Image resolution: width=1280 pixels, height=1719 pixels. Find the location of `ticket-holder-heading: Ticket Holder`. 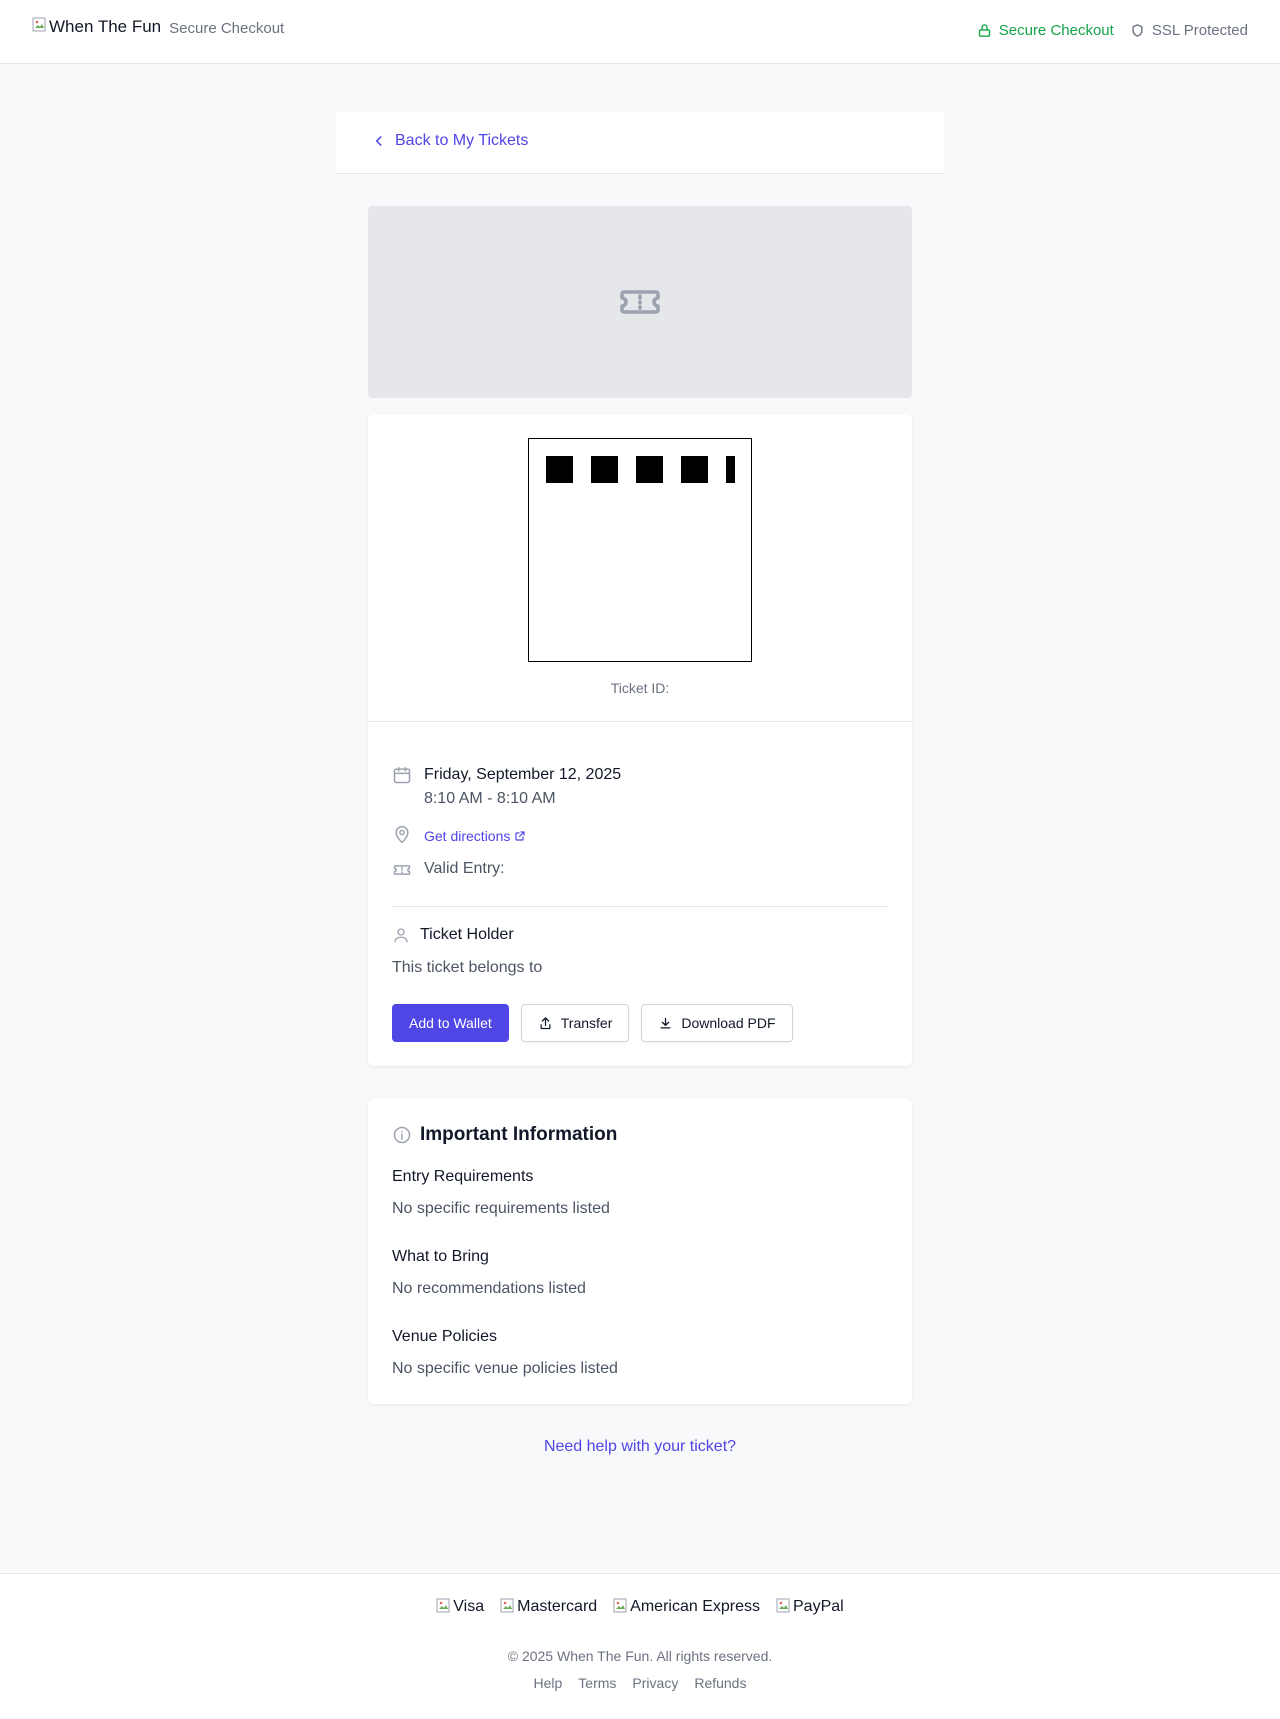

ticket-holder-heading: Ticket Holder is located at coordinates (453, 935).